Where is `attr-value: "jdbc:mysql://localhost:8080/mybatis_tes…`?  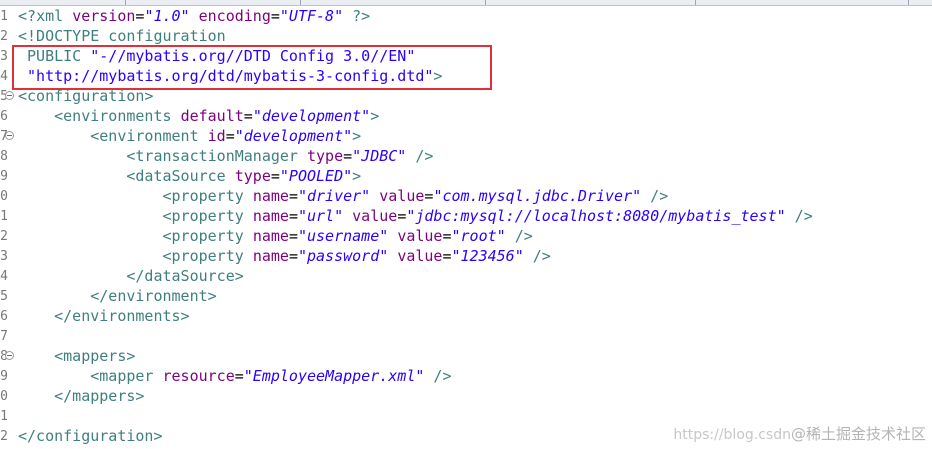
attr-value: "jdbc:mysql://localhost:8080/mybatis_tes… is located at coordinates (596, 216).